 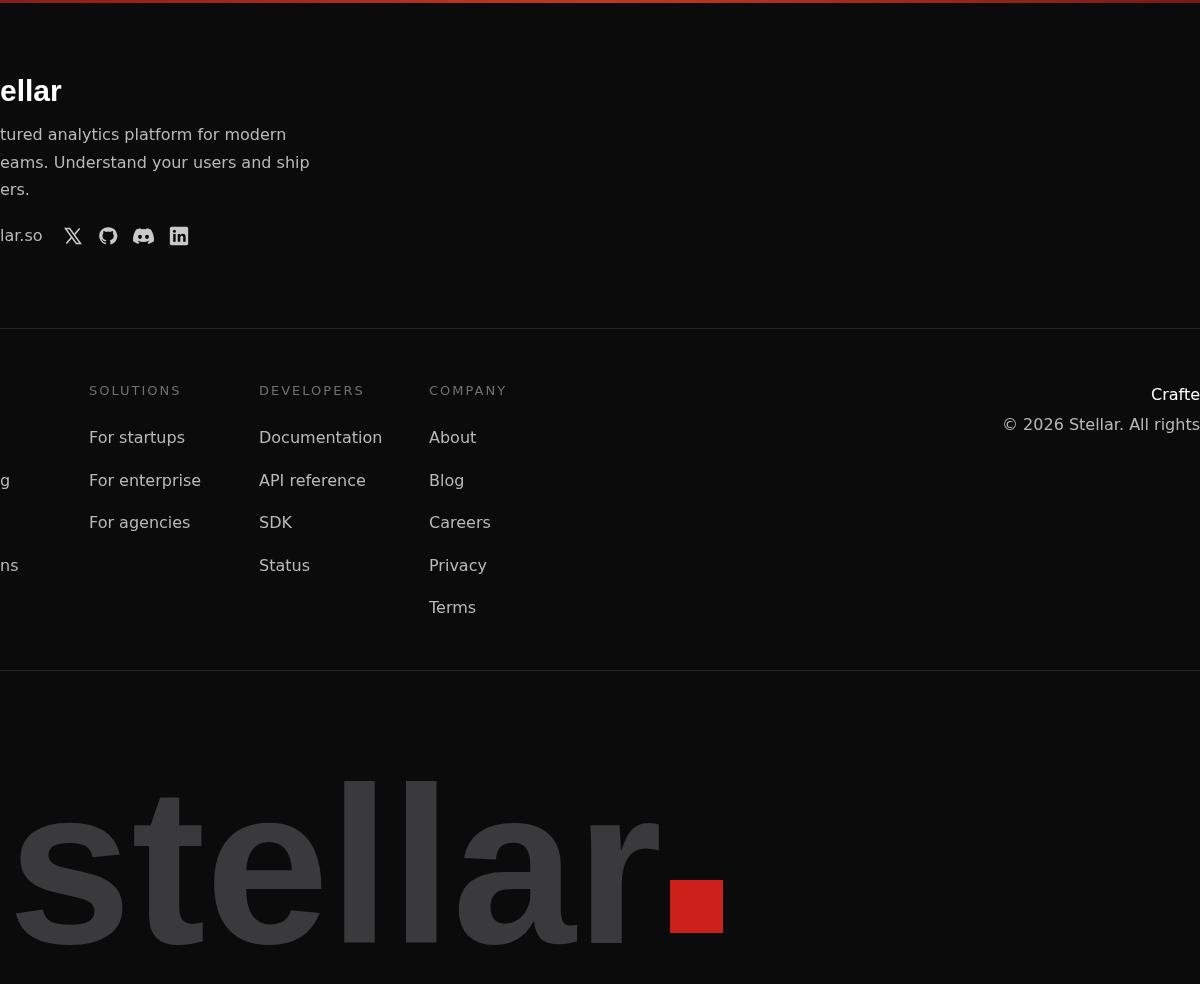 I want to click on footer-link: Privacy, so click(x=458, y=565).